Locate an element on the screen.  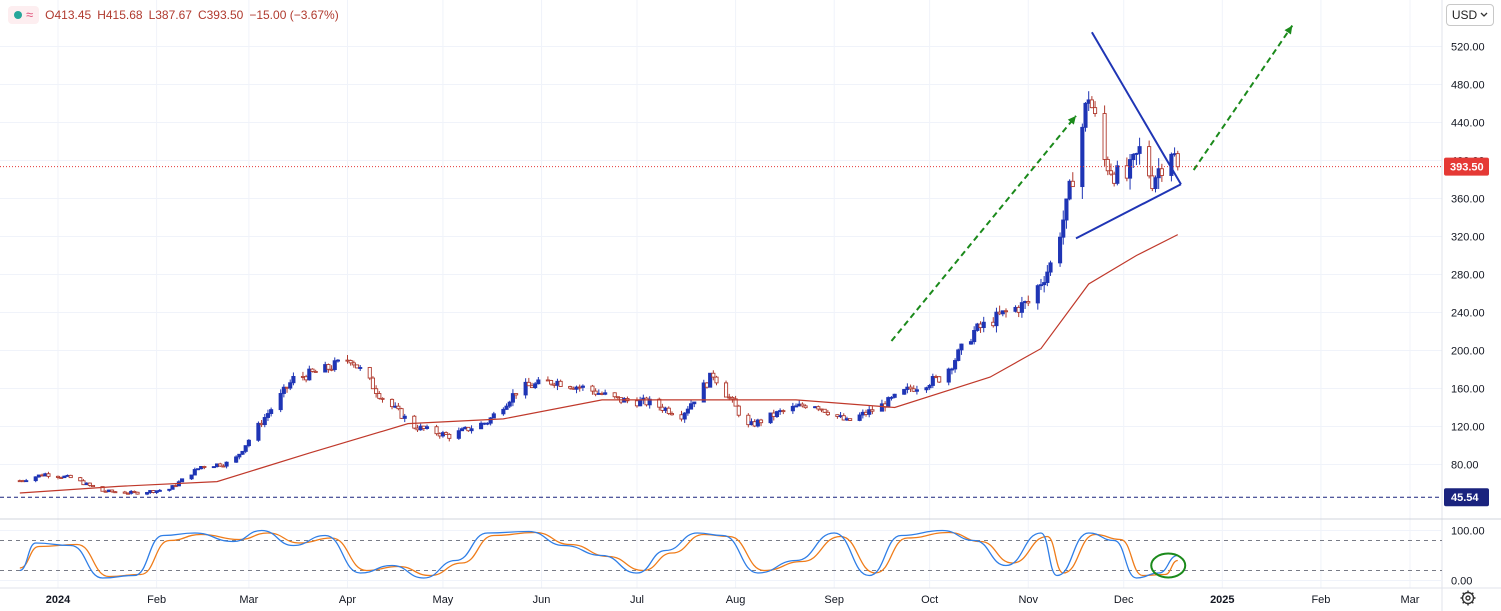
time-tick-label: Jul is located at coordinates (637, 600).